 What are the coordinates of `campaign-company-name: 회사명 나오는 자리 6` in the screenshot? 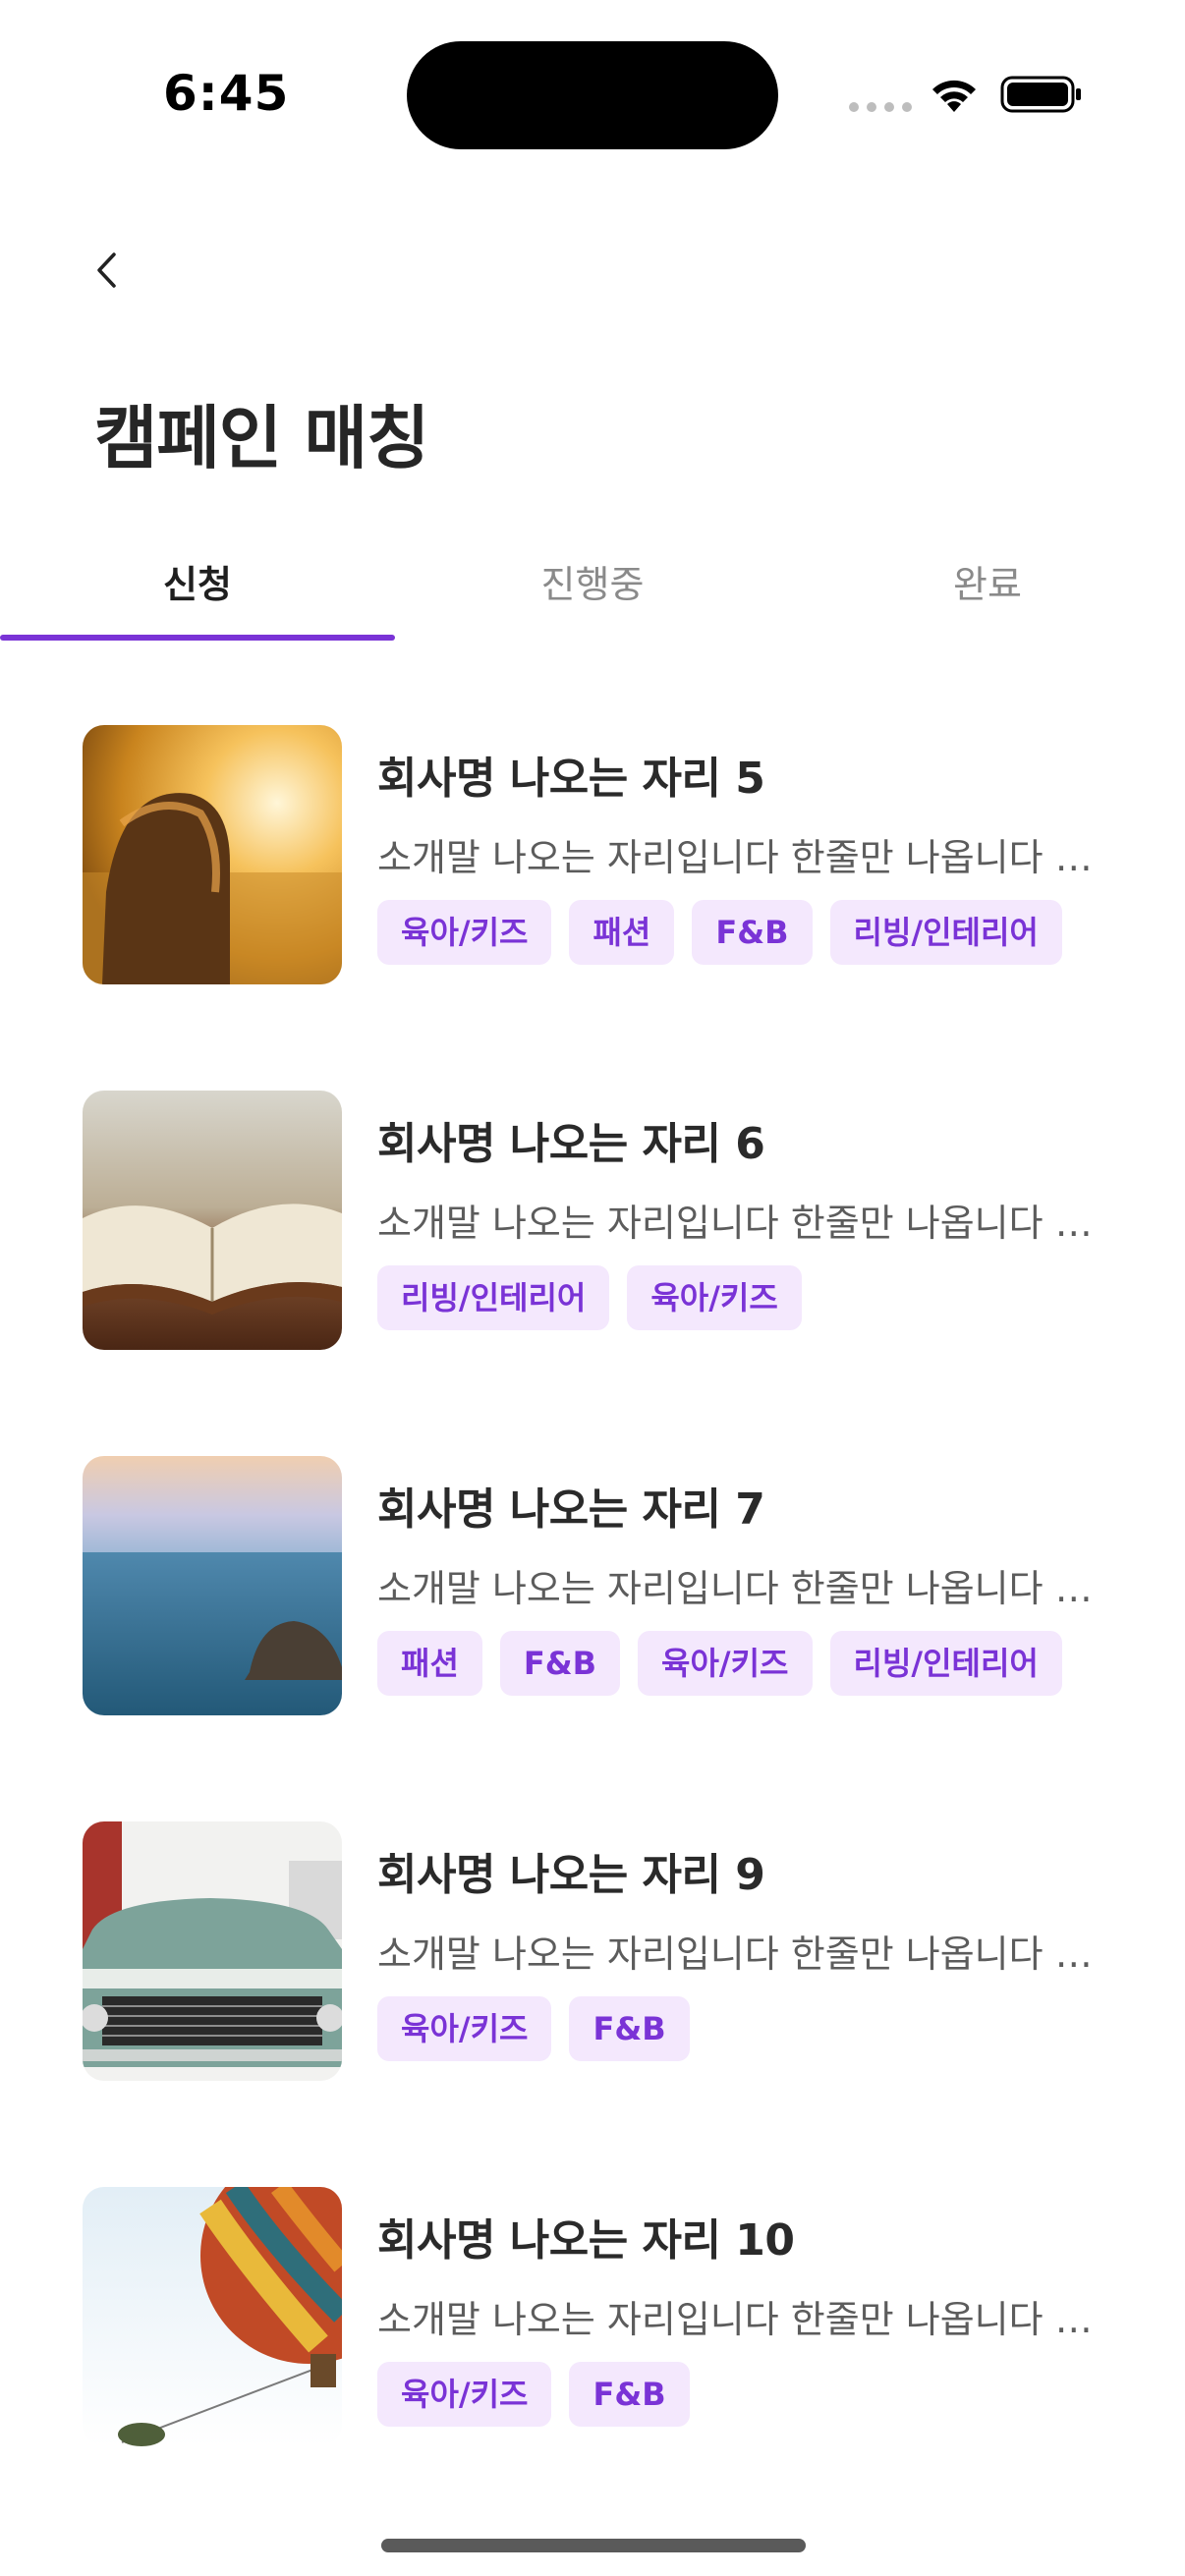 It's located at (571, 1144).